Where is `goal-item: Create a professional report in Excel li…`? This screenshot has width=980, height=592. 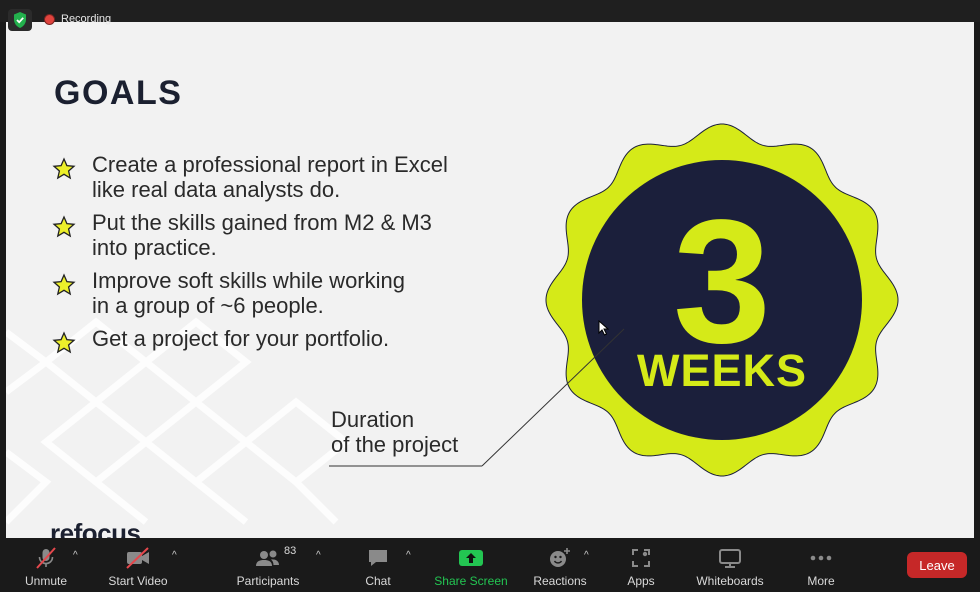 goal-item: Create a professional report in Excel li… is located at coordinates (250, 177).